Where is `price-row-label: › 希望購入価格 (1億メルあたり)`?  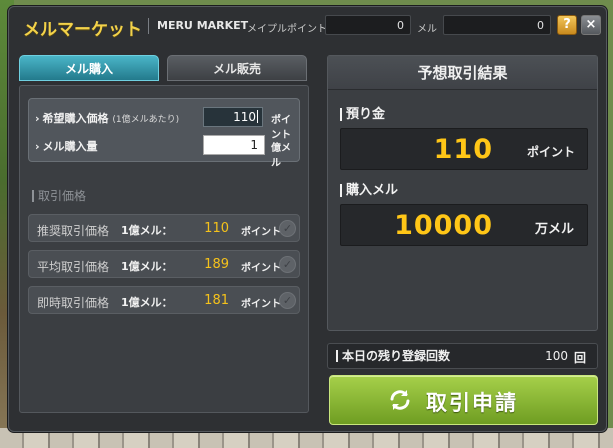 price-row-label: › 希望購入価格 (1億メルあたり) is located at coordinates (107, 118).